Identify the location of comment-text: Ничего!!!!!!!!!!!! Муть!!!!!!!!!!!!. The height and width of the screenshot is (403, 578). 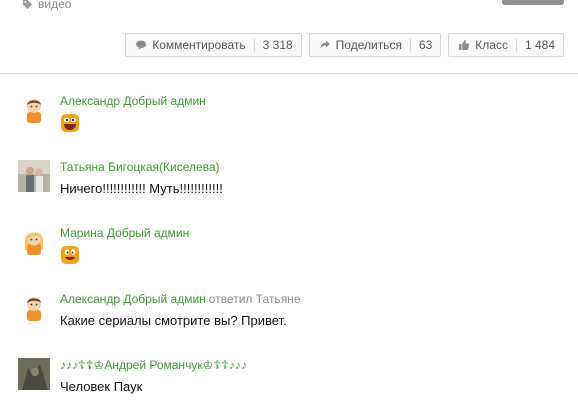
(141, 188).